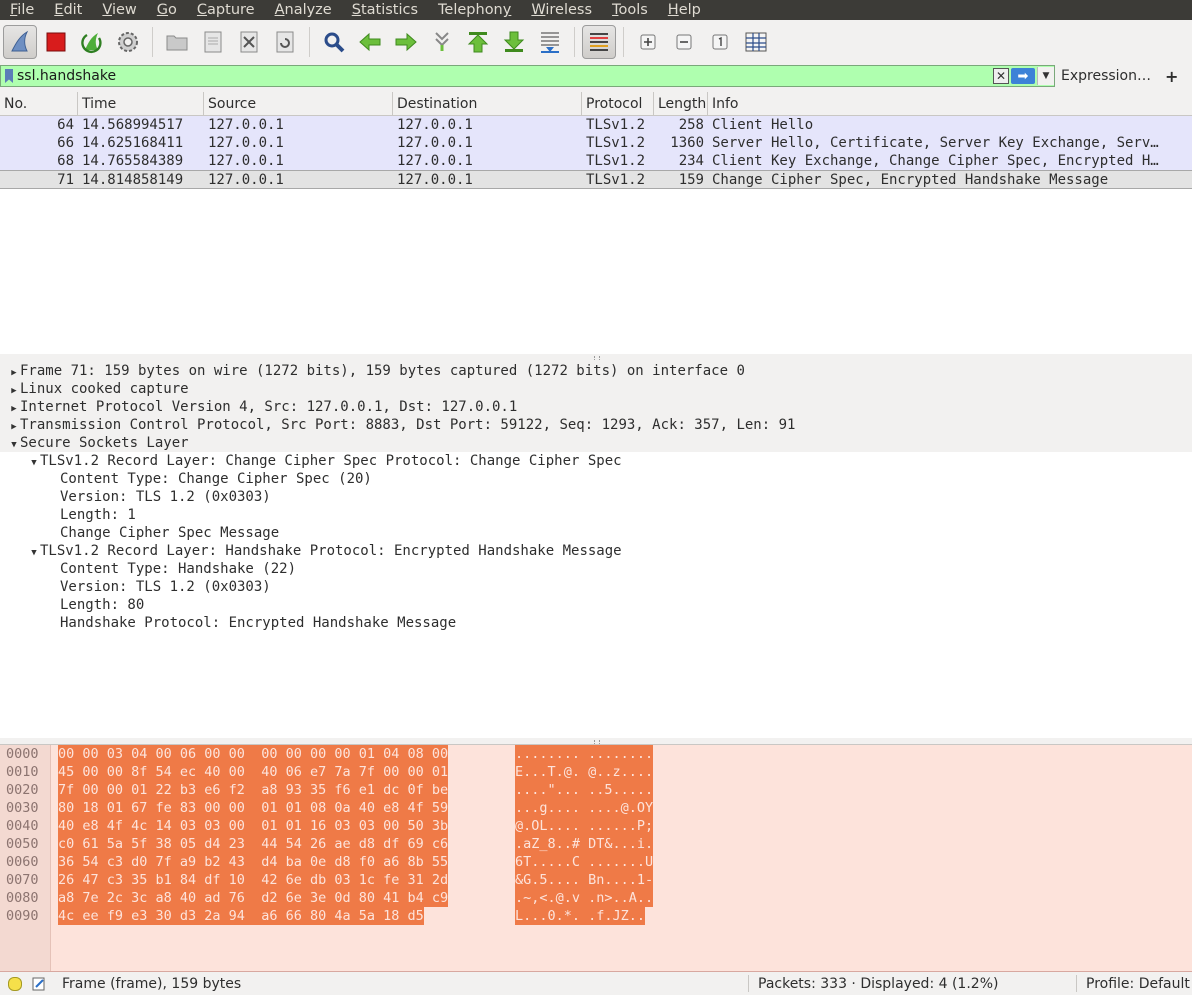 The height and width of the screenshot is (995, 1192). What do you see at coordinates (435, 143) in the screenshot?
I see `packet-cell-dst: 127.0.0.1` at bounding box center [435, 143].